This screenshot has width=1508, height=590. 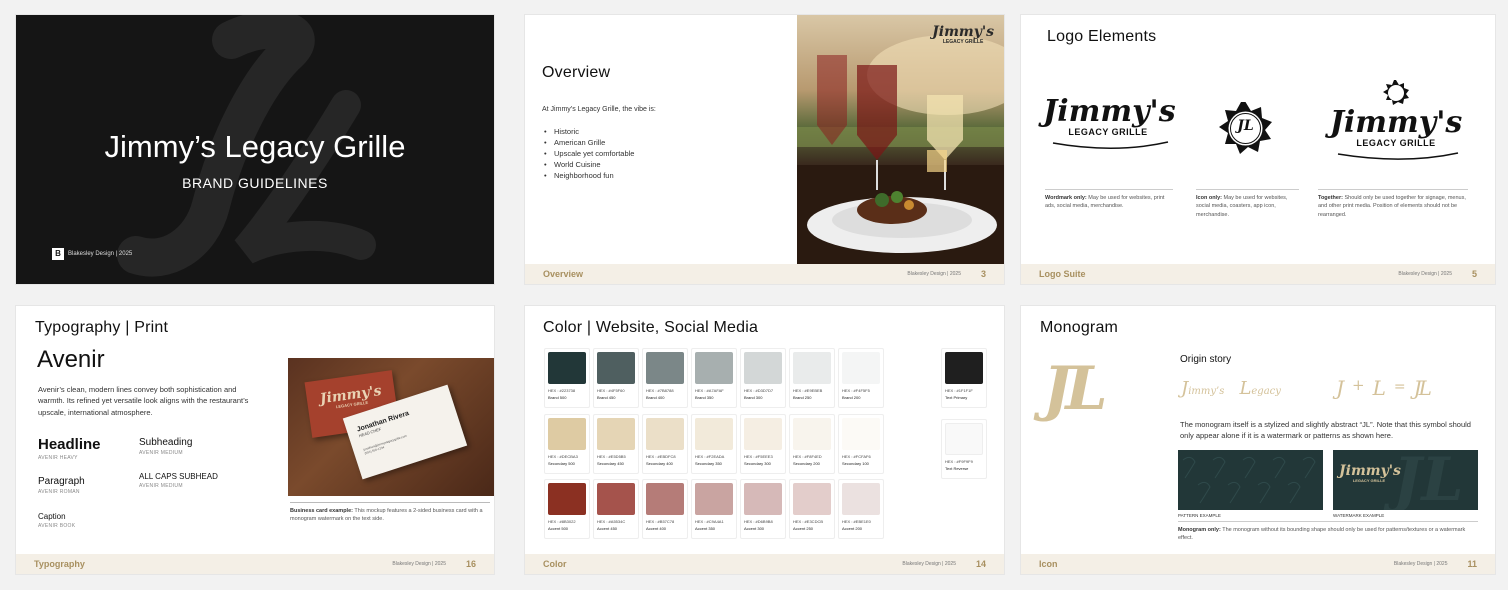 I want to click on type-style-caps-subhead: ALL CAPS SUBHEAD AVENIR MEDIUM, so click(x=178, y=480).